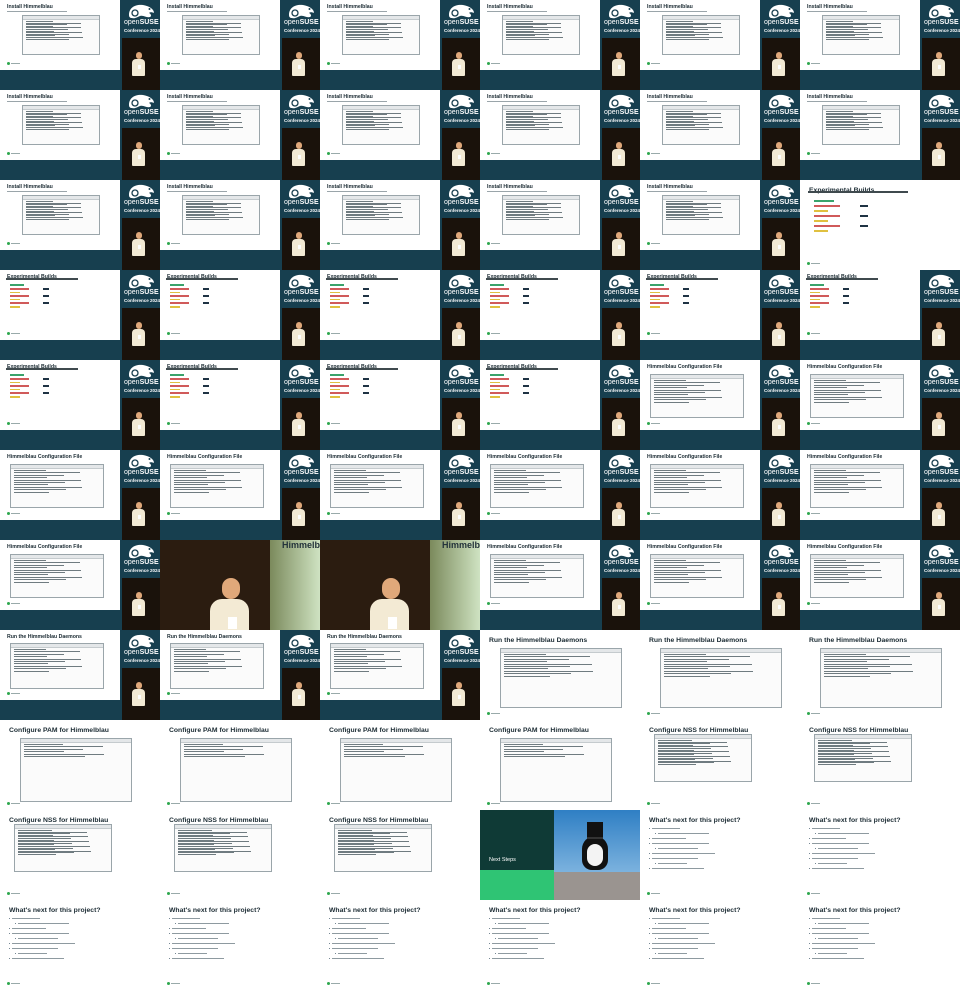  I want to click on video-frame-experimental: Experimental Builds, so click(880, 225).